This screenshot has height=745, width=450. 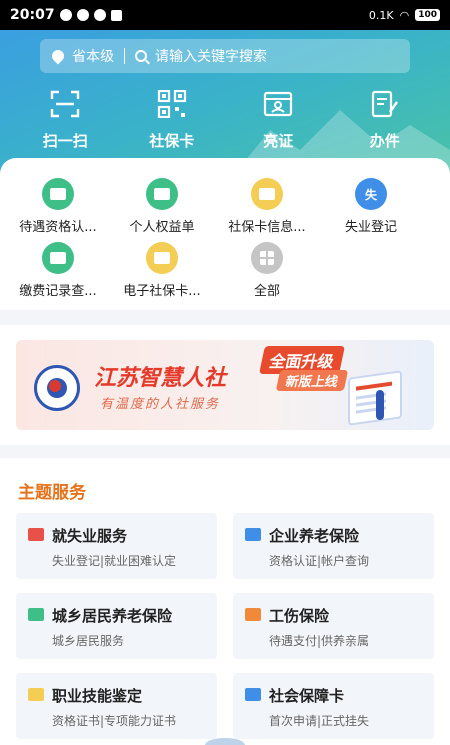 I want to click on certificate-icon, so click(x=36, y=694).